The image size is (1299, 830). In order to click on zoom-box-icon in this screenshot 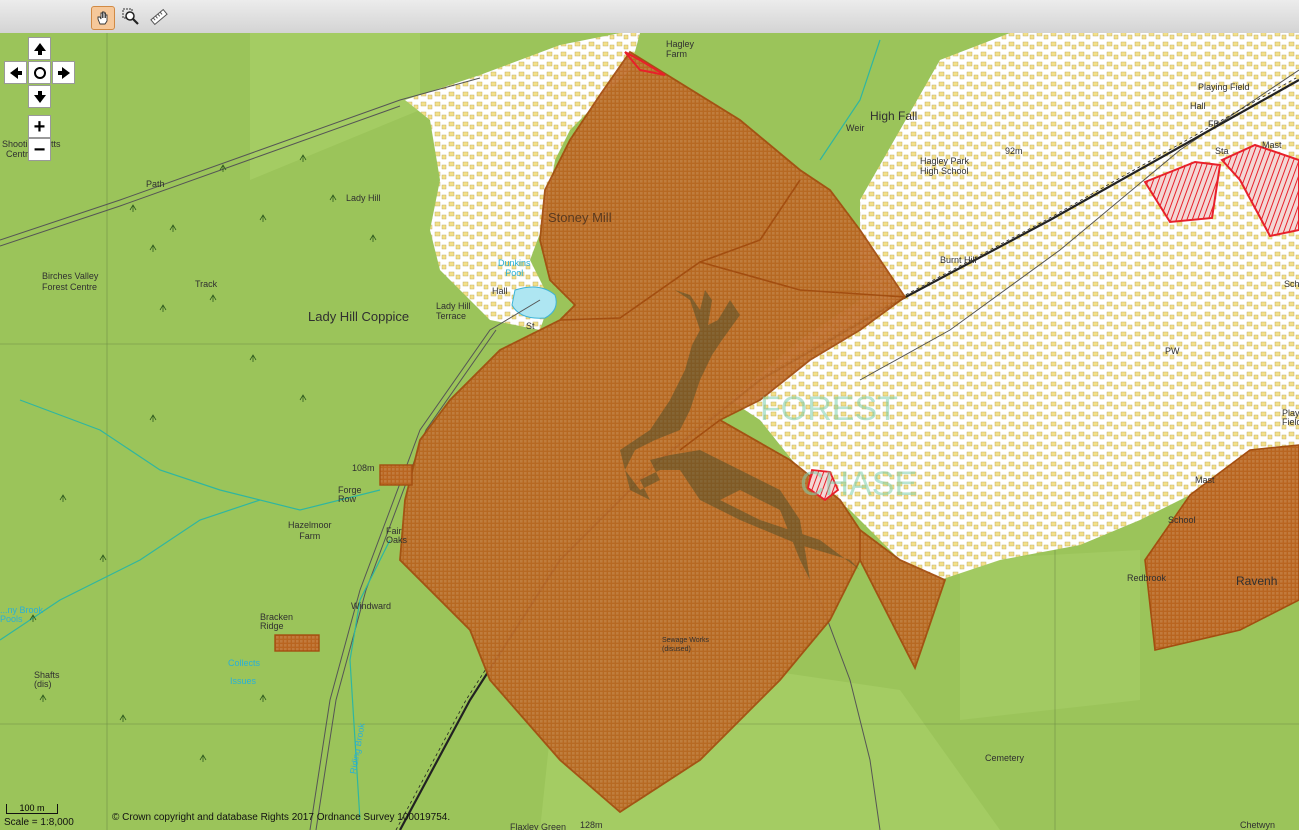, I will do `click(131, 17)`.